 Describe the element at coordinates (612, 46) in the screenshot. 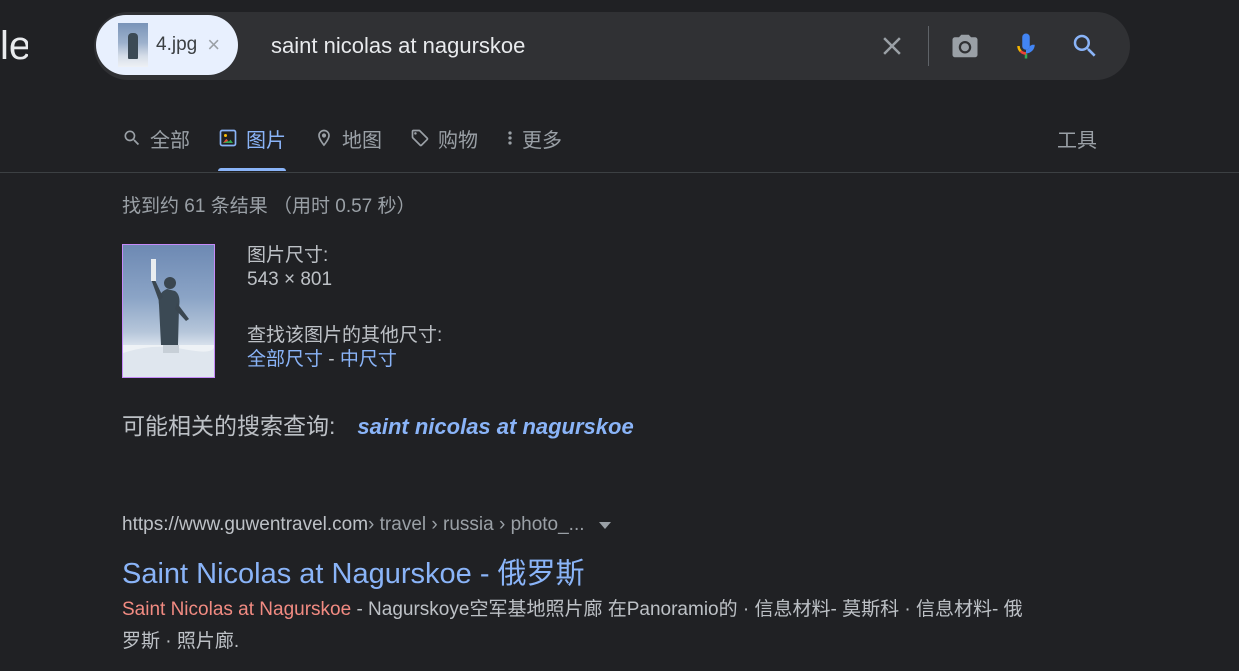

I see `search-bar: 4.jpg × saint nicolas at nagurskoe` at that location.